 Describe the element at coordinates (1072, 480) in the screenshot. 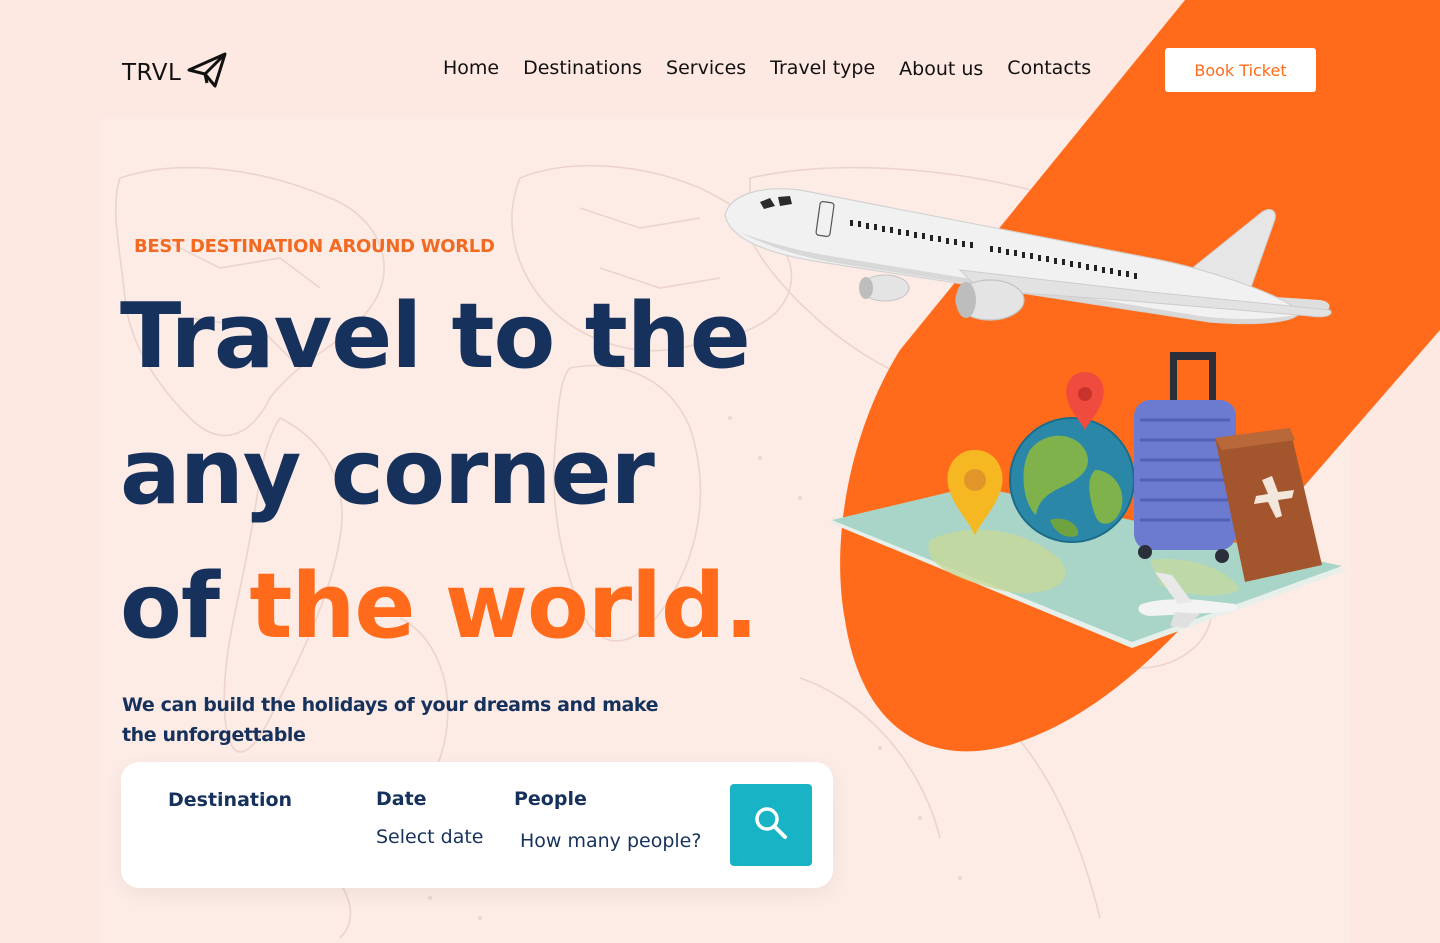

I see `globe-image` at that location.